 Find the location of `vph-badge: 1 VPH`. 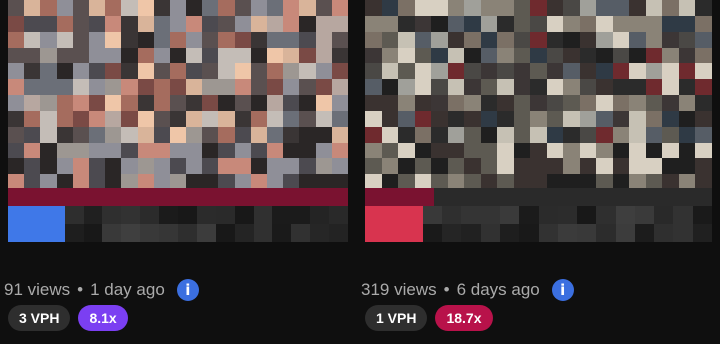

vph-badge: 1 VPH is located at coordinates (396, 318).